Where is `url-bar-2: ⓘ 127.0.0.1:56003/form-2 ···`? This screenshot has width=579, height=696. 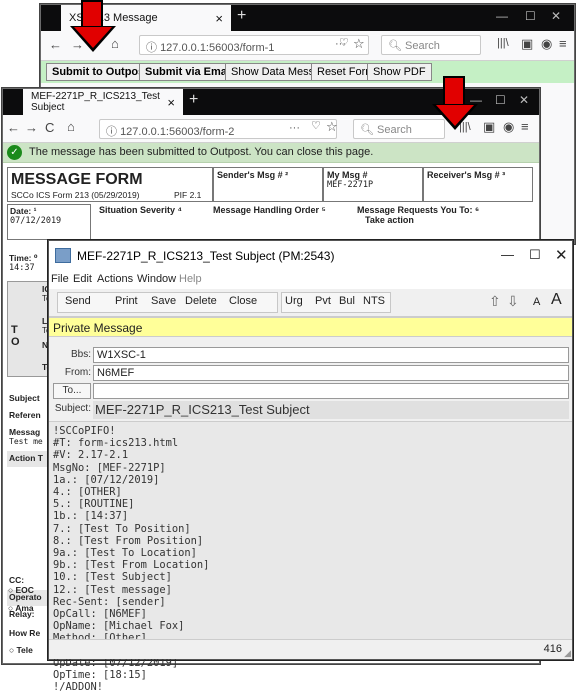
url-bar-2: ⓘ 127.0.0.1:56003/form-2 ··· is located at coordinates (218, 129).